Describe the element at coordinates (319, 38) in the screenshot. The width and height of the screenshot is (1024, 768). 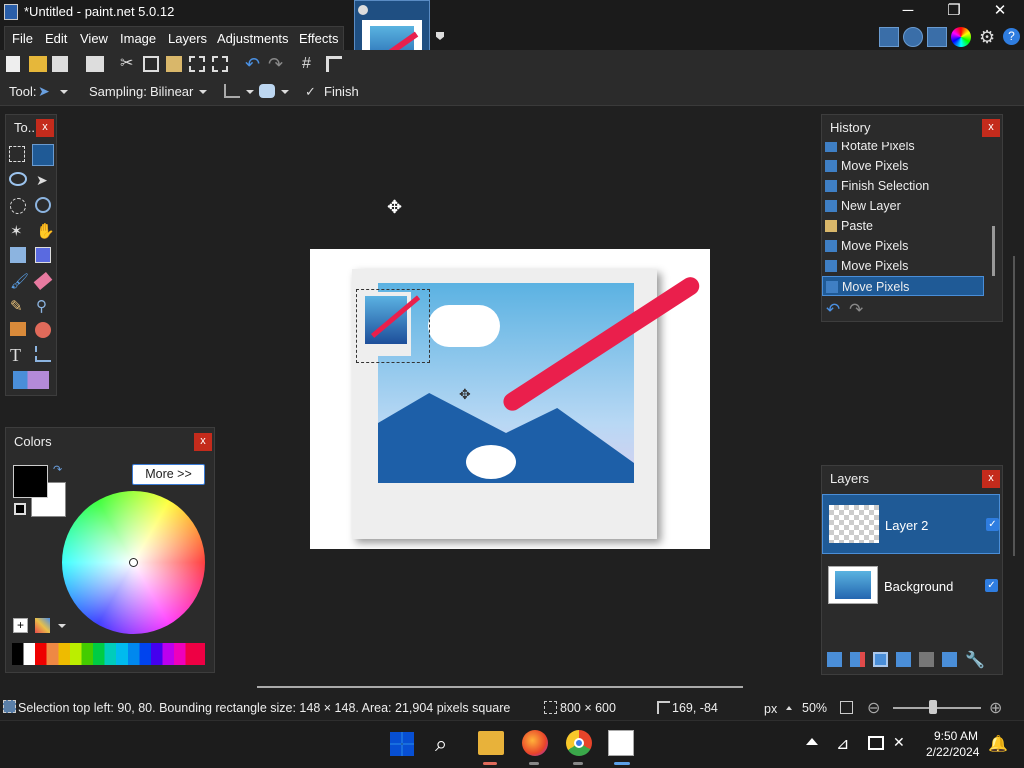
I see `menu-effects: Effects` at that location.